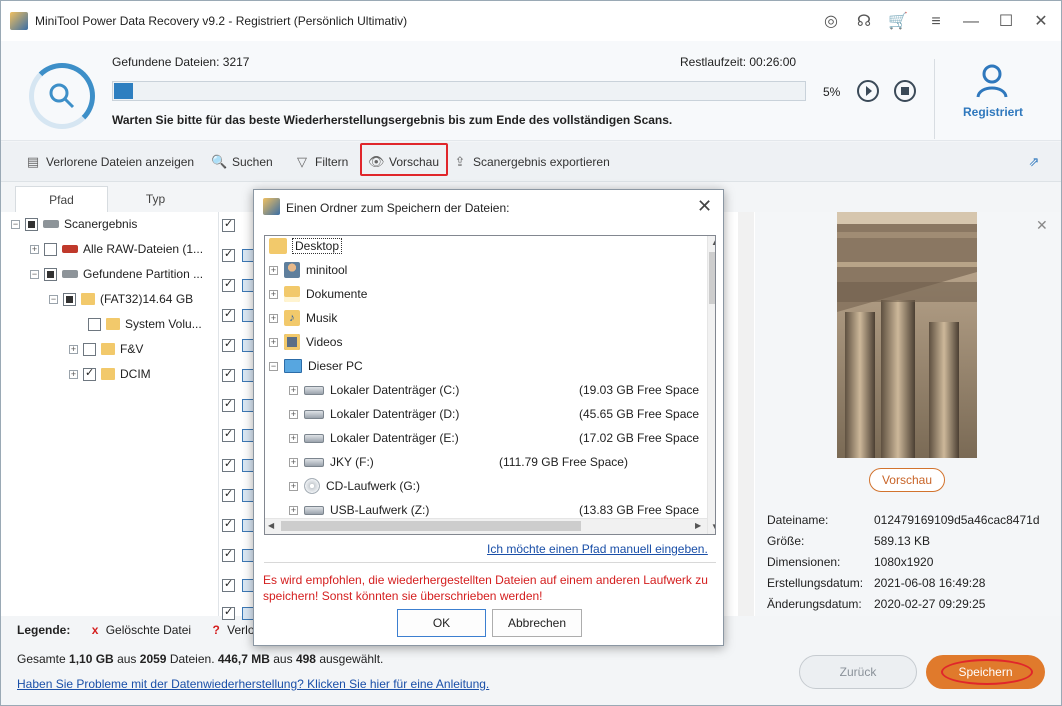 Image resolution: width=1062 pixels, height=706 pixels. Describe the element at coordinates (537, 623) in the screenshot. I see `cancel-button: Abbrechen` at that location.